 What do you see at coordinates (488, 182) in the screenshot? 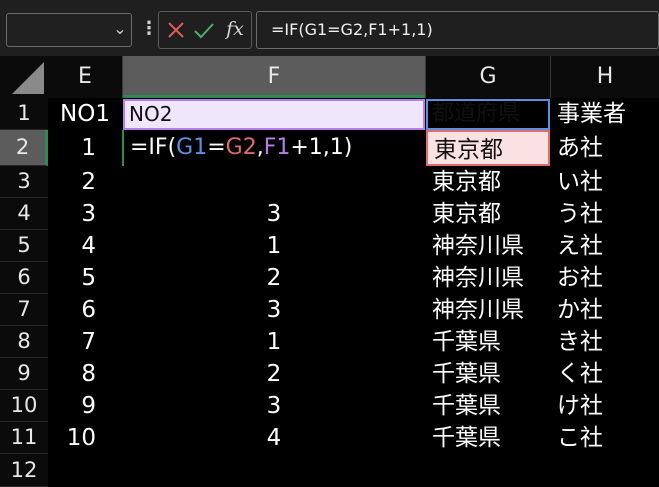
I see `cell-g3: 東京都` at bounding box center [488, 182].